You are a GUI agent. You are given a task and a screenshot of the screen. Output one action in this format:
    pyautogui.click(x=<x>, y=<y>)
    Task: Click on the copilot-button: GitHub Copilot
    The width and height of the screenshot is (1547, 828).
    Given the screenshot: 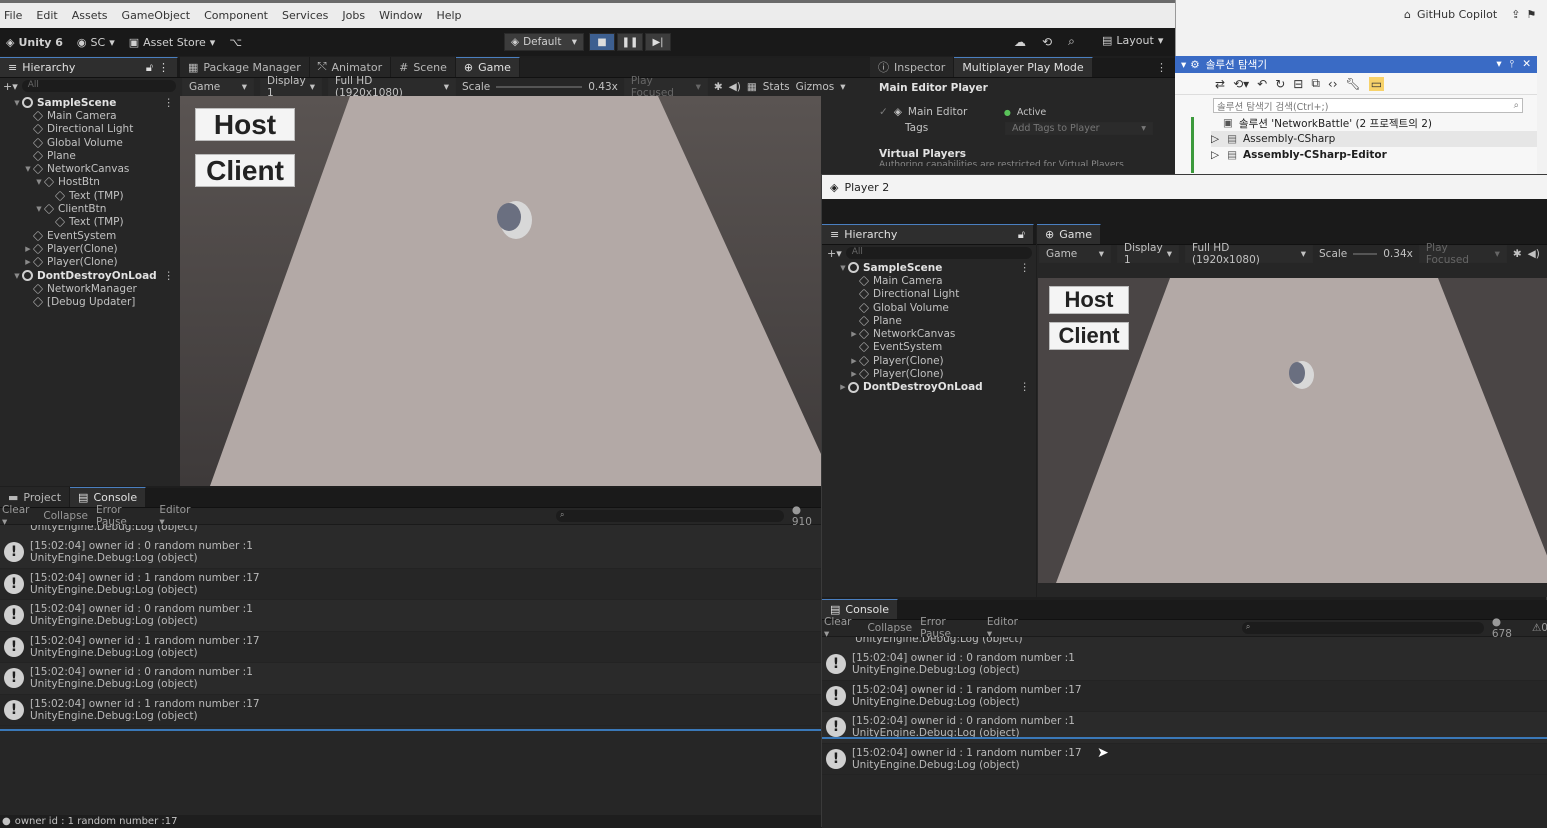 What is the action you would take?
    pyautogui.click(x=1457, y=14)
    